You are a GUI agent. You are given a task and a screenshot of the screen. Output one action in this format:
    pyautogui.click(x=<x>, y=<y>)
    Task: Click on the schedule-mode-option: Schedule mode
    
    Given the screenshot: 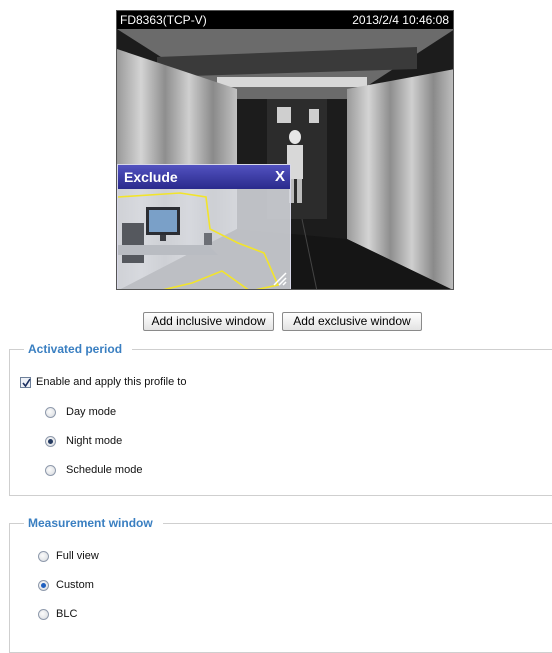 What is the action you would take?
    pyautogui.click(x=93, y=470)
    